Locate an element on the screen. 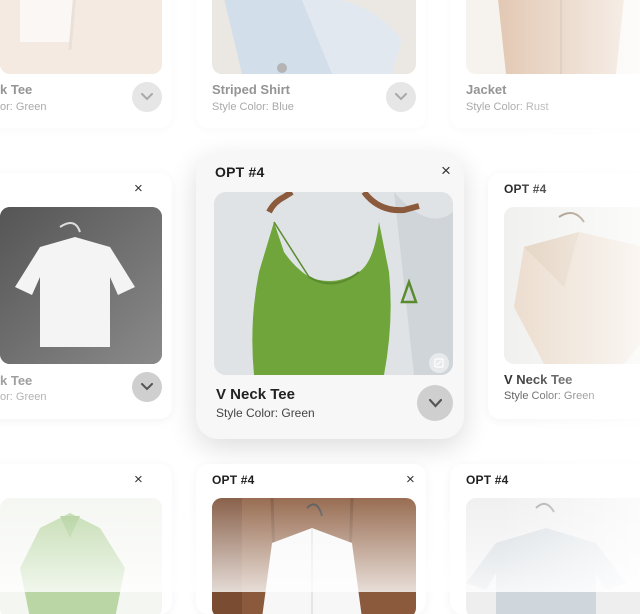 This screenshot has width=640, height=614. edit-icon is located at coordinates (439, 363).